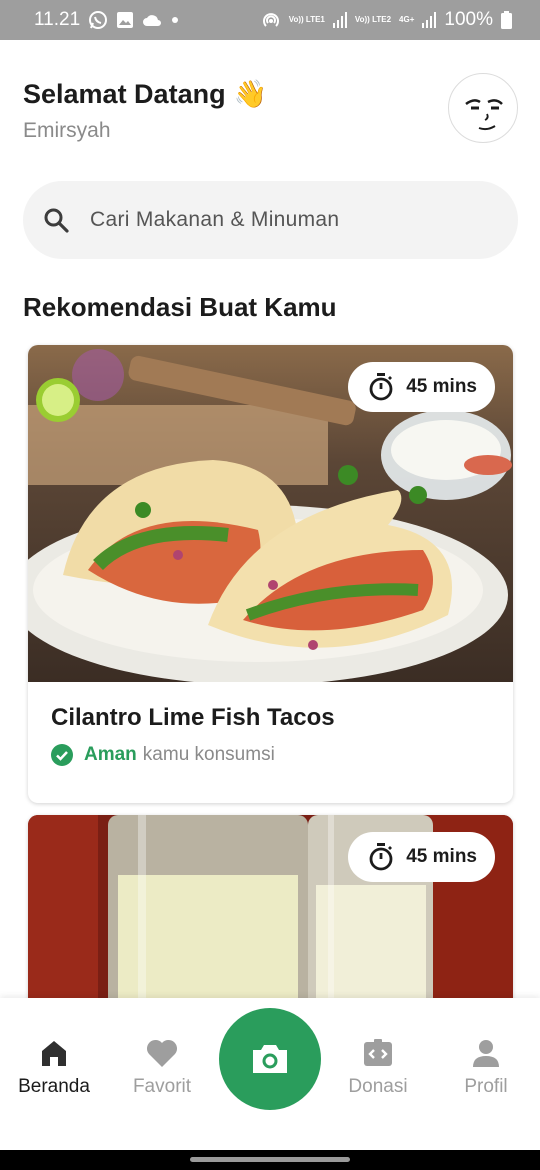 The width and height of the screenshot is (540, 1170). I want to click on home-icon, so click(54, 1053).